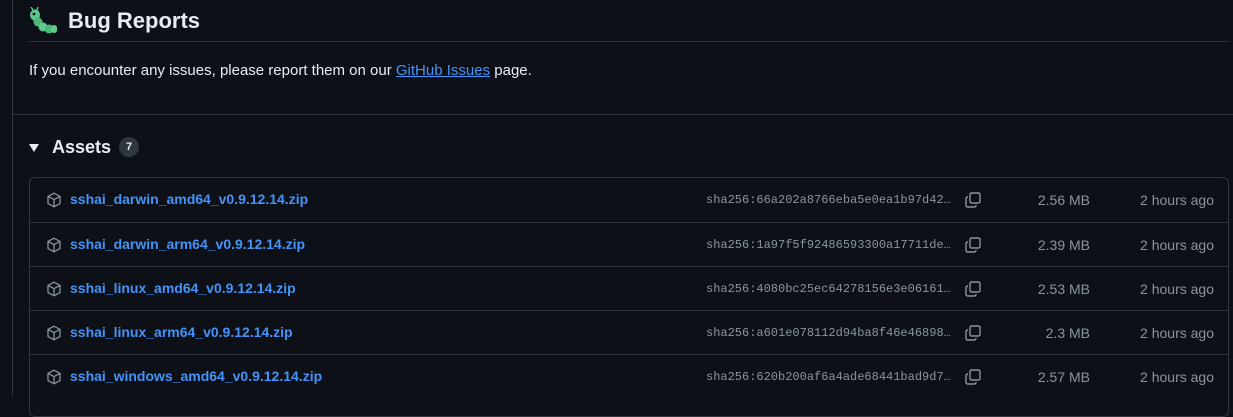 The image size is (1233, 417). Describe the element at coordinates (623, 114) in the screenshot. I see `section-divider` at that location.